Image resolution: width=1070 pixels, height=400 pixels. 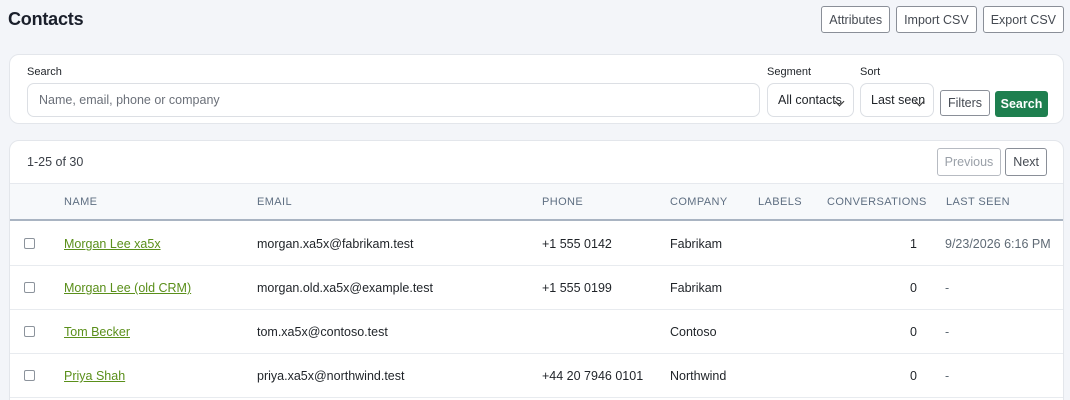 What do you see at coordinates (699, 202) in the screenshot?
I see `column-header-company: Company` at bounding box center [699, 202].